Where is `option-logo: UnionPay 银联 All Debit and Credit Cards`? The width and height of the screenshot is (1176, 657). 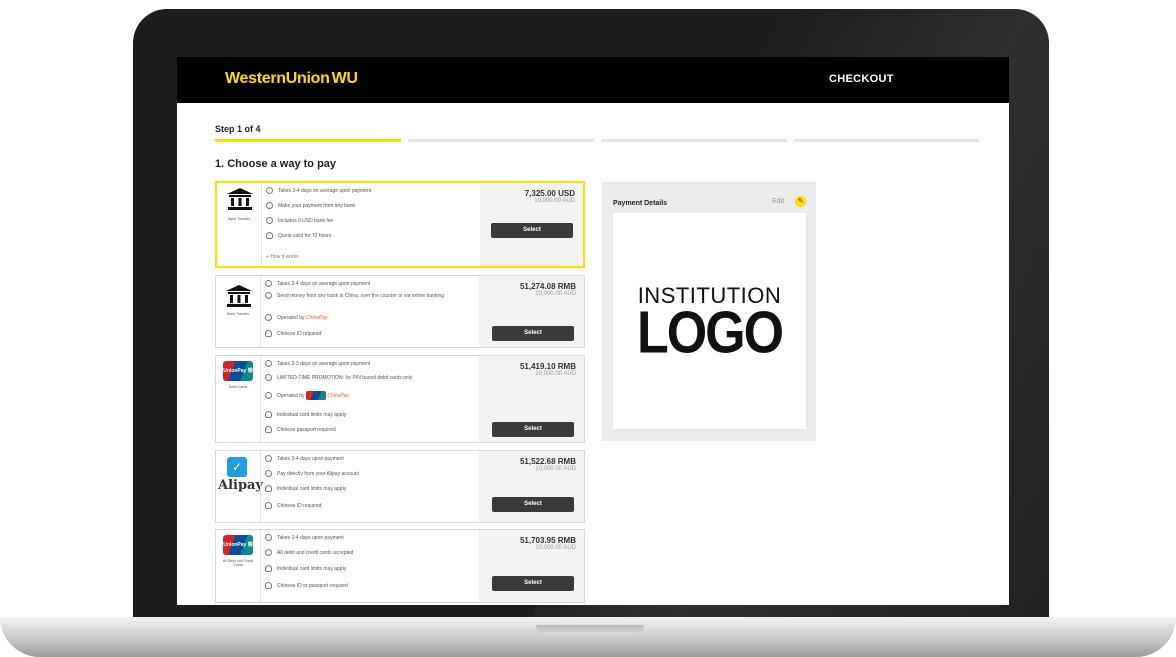 option-logo: UnionPay 银联 All Debit and Credit Cards is located at coordinates (238, 566).